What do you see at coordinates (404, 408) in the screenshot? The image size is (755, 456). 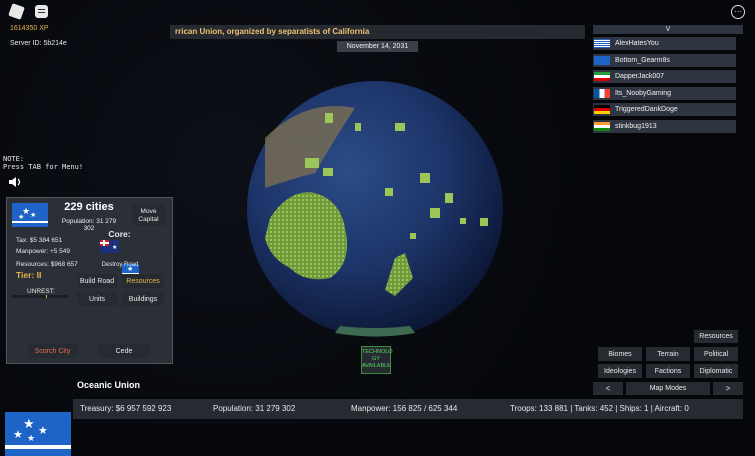 I see `manpower-total-value: Manpower: 156 825 / 625 344` at bounding box center [404, 408].